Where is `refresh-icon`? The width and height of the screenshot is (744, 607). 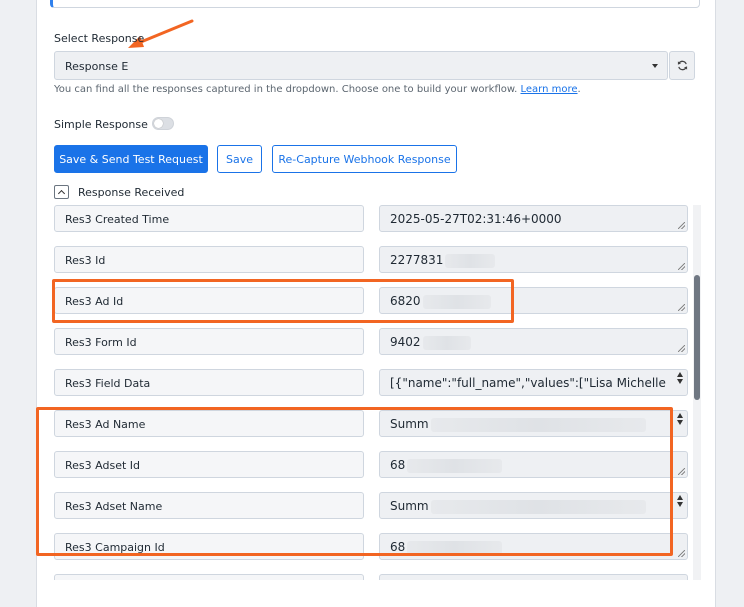
refresh-icon is located at coordinates (682, 65).